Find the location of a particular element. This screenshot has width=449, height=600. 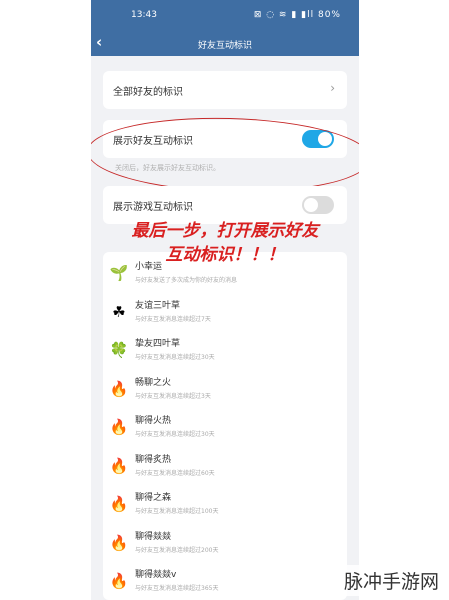

status-indicator-icons: ⊠ ◌ ≋ ▮ ▮ll is located at coordinates (284, 15).